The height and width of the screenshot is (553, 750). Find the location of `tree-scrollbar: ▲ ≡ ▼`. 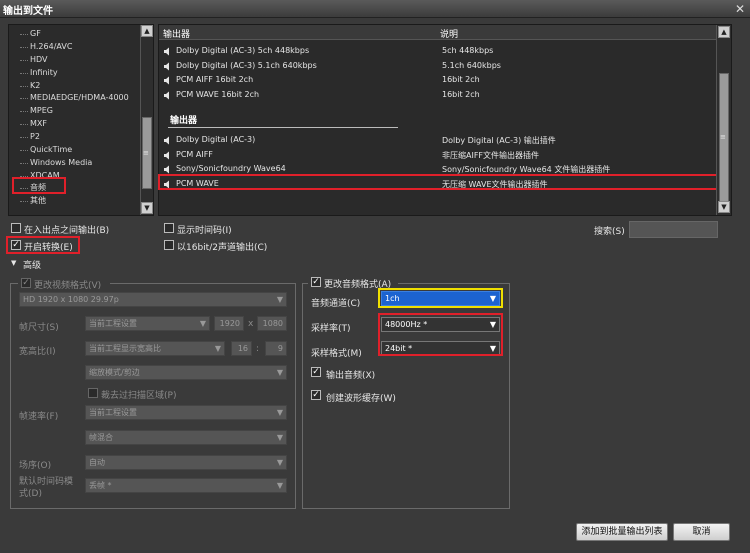

tree-scrollbar: ▲ ≡ ▼ is located at coordinates (146, 120).